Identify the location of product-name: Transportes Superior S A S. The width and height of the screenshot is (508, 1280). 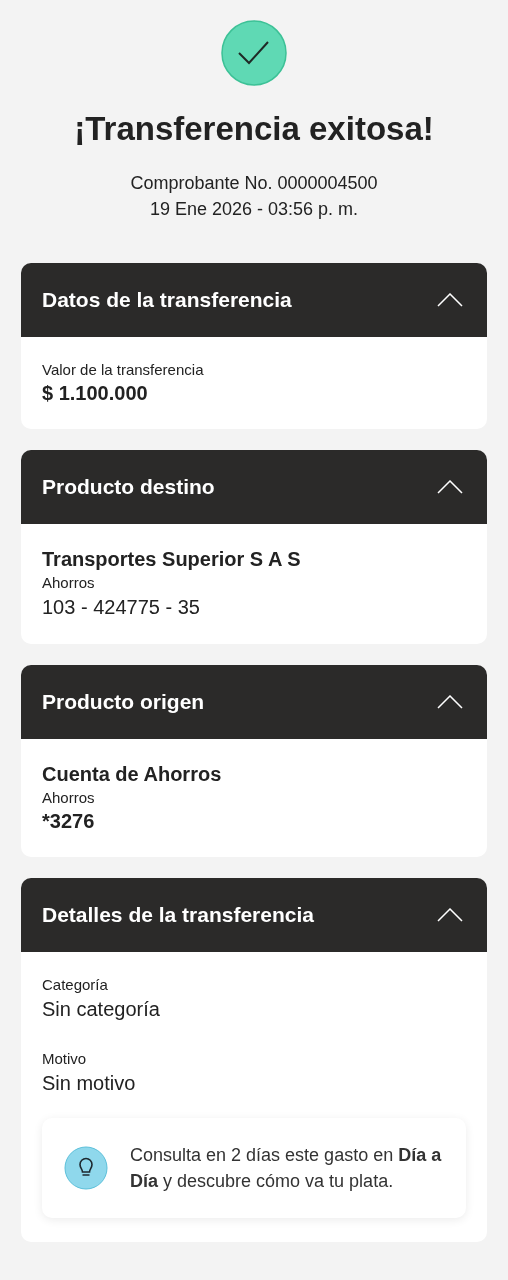
(171, 559).